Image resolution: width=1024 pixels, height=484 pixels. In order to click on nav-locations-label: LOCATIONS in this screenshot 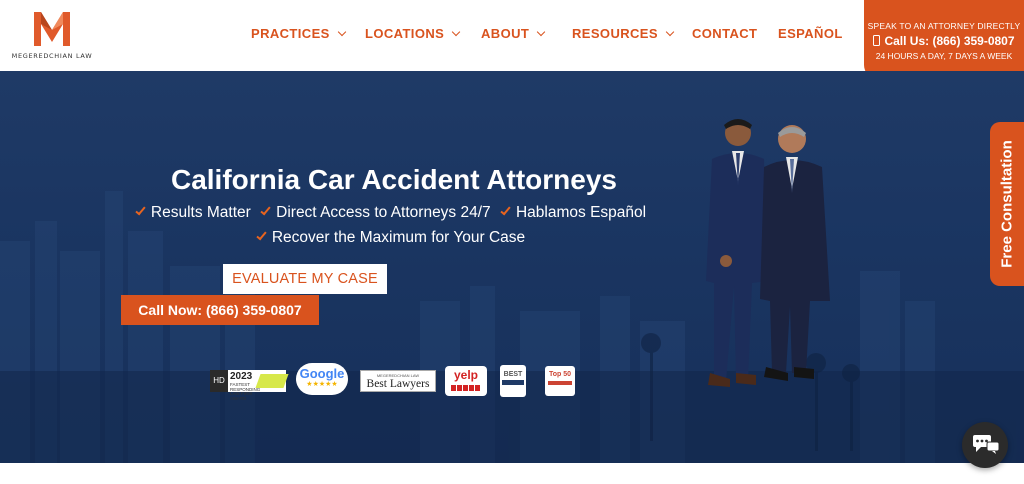, I will do `click(405, 33)`.